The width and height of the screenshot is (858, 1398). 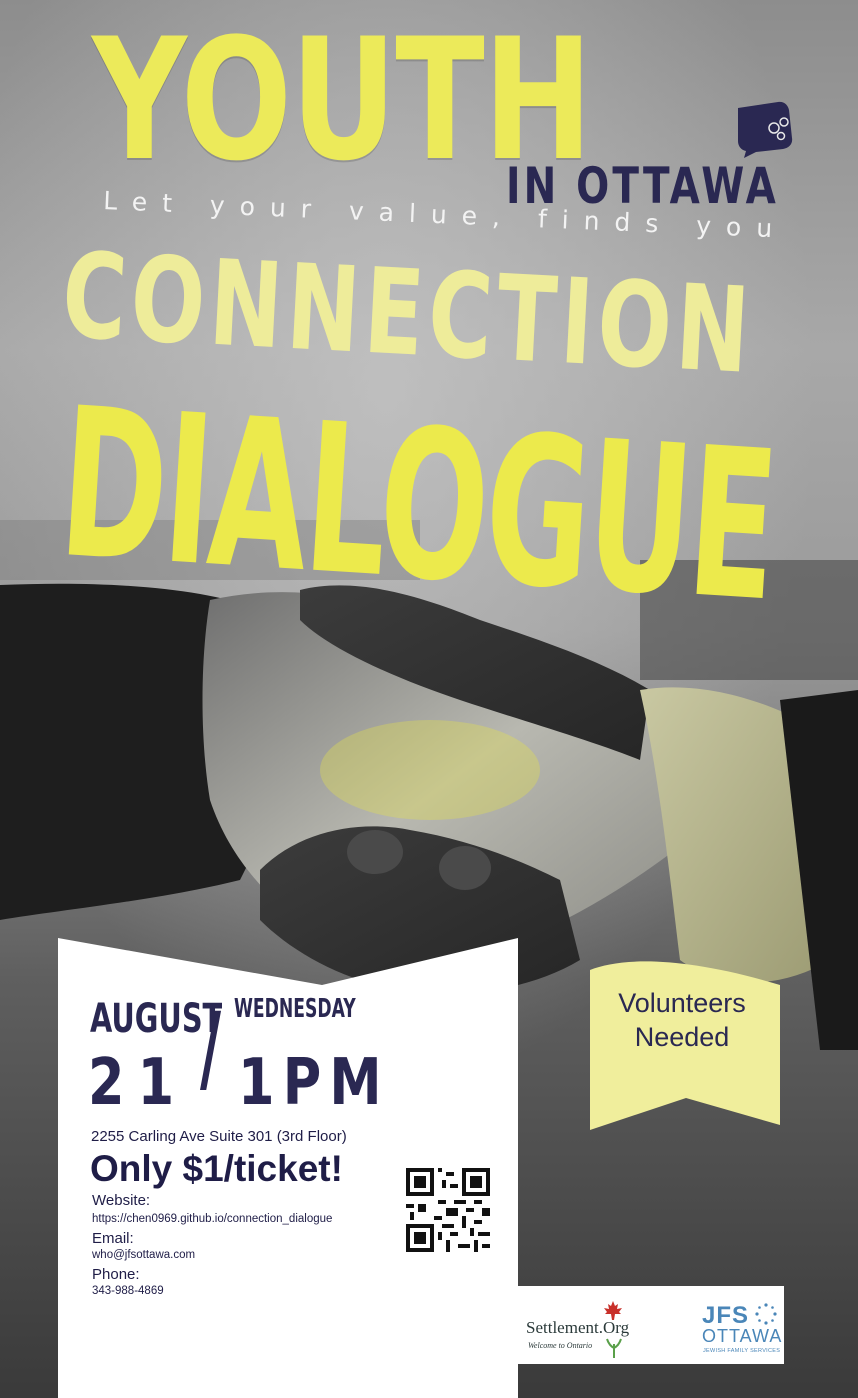 I want to click on settlement-org-tagline: Welcome to Ontario, so click(x=560, y=1345).